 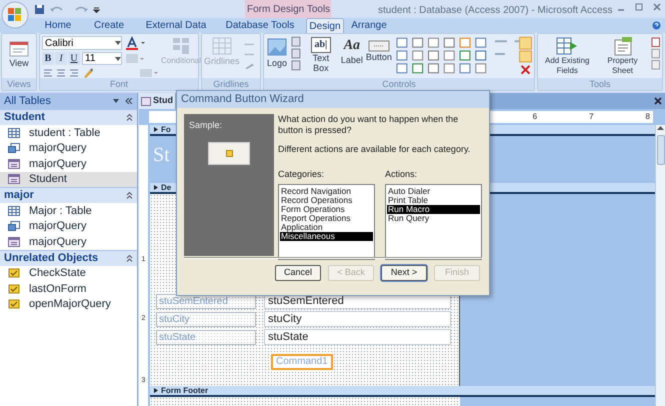 What do you see at coordinates (135, 43) in the screenshot?
I see `font-color-icon` at bounding box center [135, 43].